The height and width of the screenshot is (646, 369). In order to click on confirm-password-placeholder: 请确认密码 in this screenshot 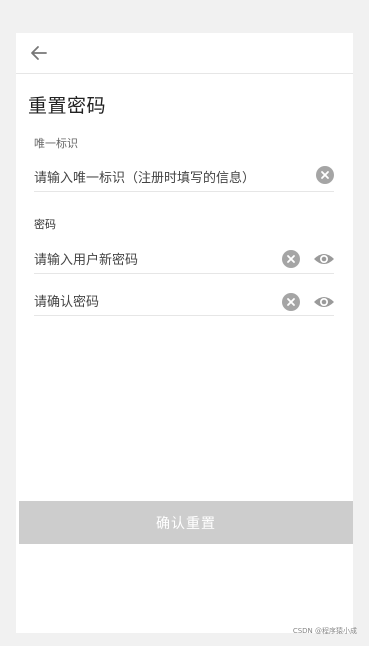, I will do `click(67, 302)`.